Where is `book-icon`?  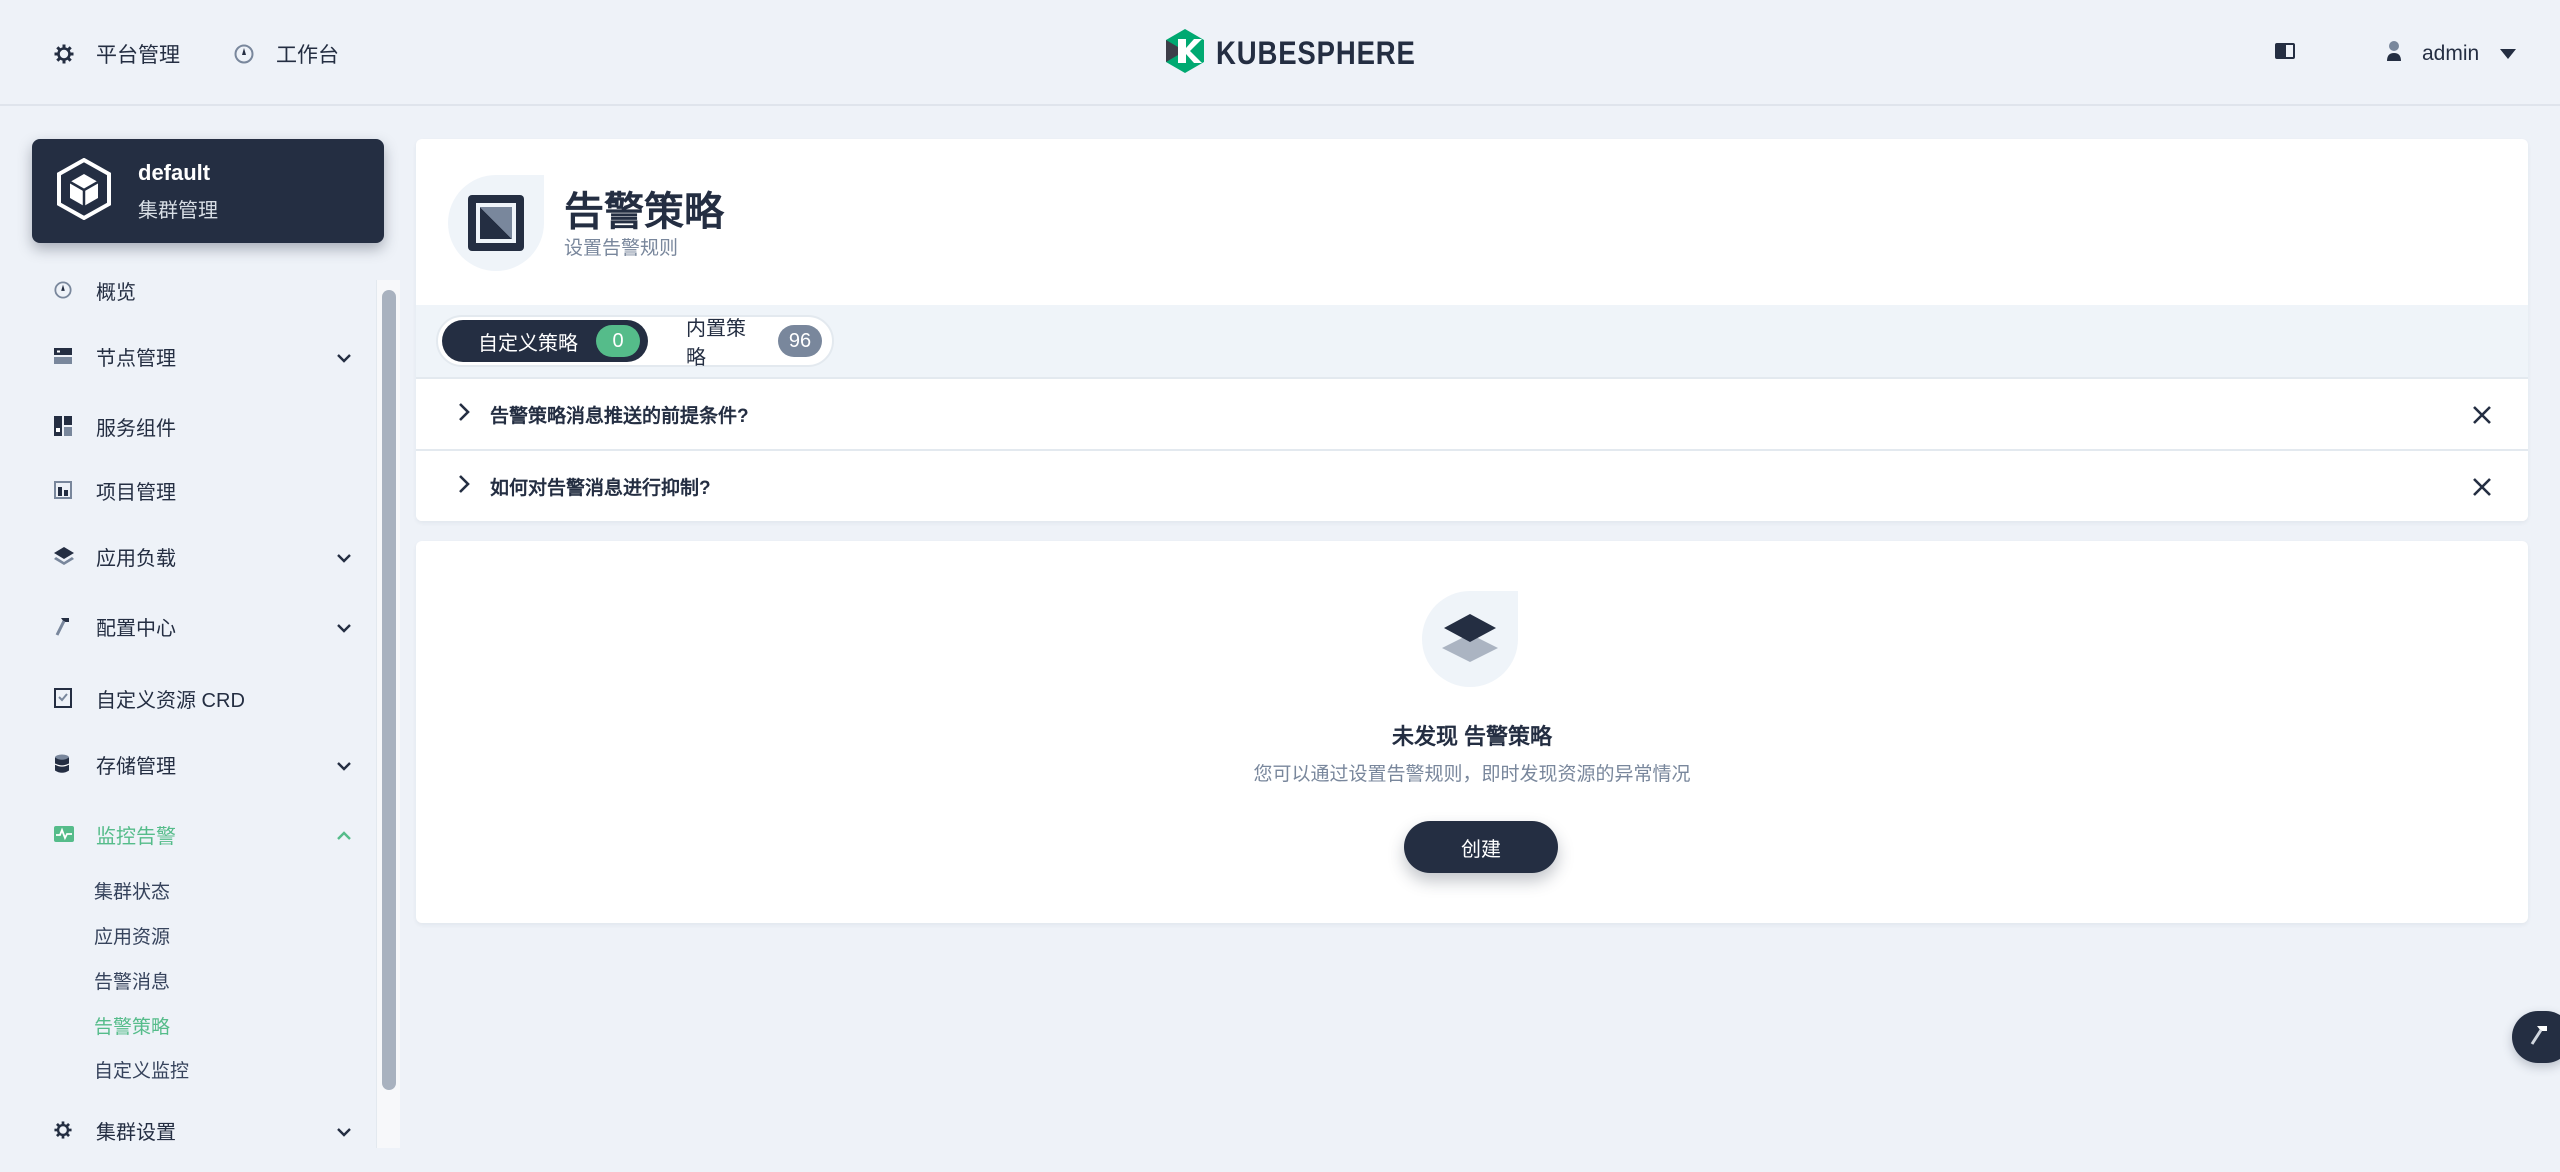
book-icon is located at coordinates (2285, 53).